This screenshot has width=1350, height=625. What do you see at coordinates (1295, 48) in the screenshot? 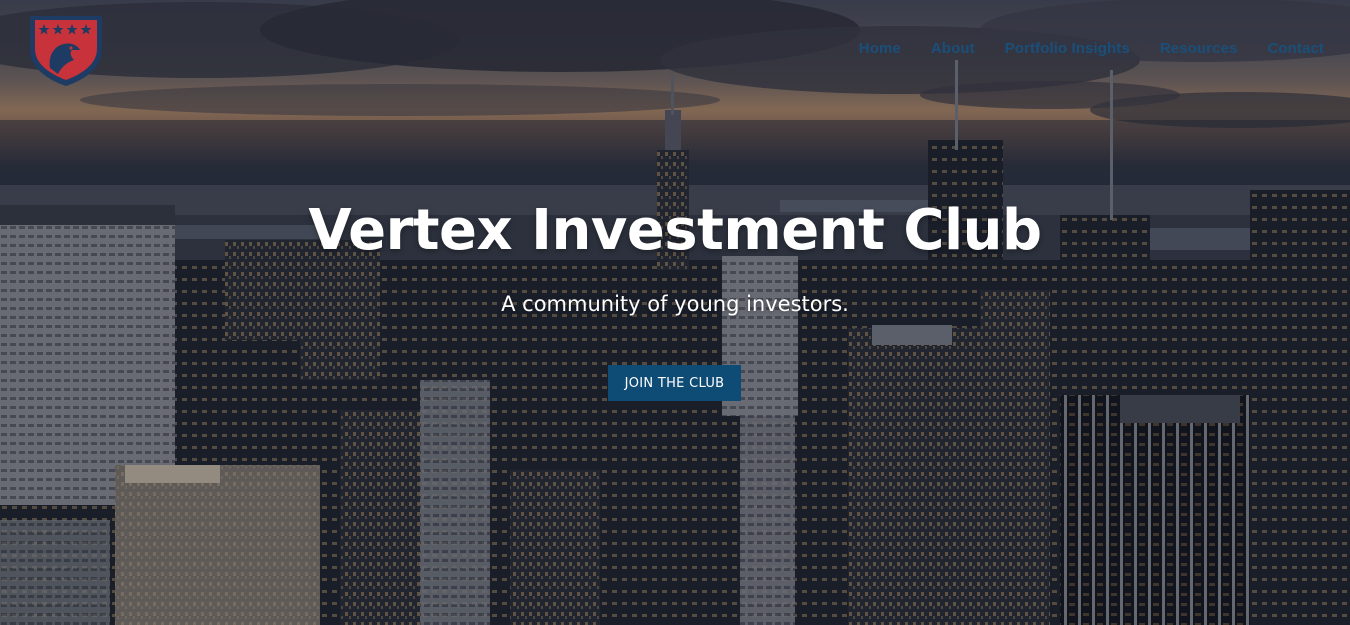
I see `nav-contact: Contact` at bounding box center [1295, 48].